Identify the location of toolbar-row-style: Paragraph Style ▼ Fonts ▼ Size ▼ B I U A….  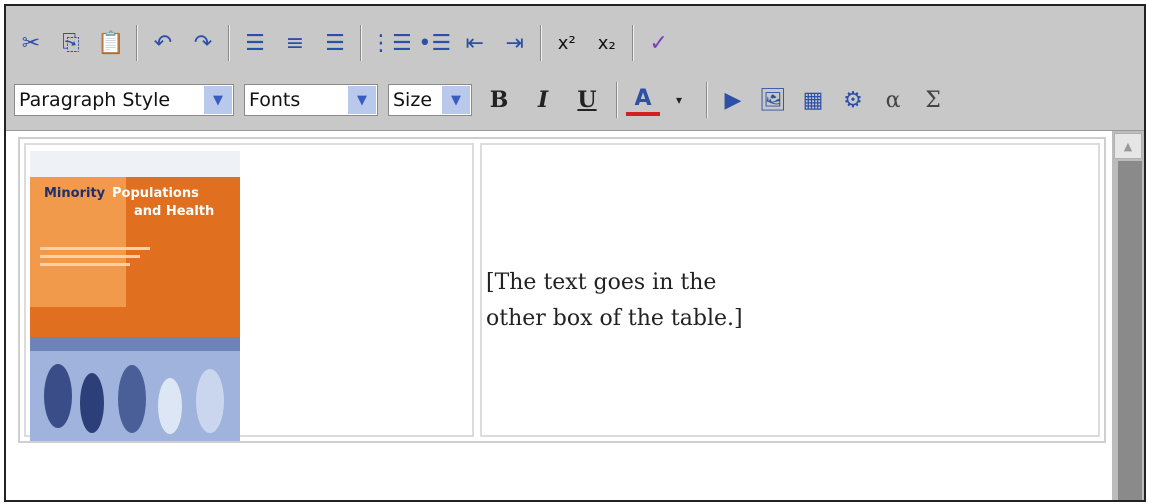
(485, 100).